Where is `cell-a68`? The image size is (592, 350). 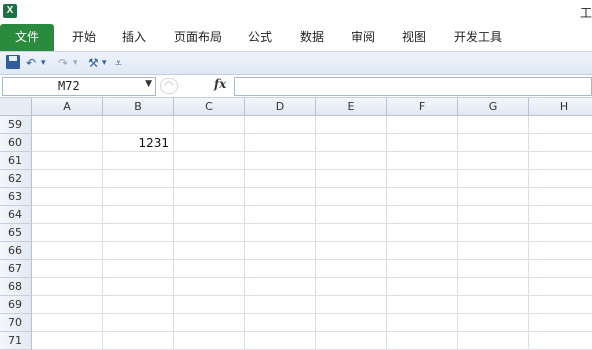
cell-a68 is located at coordinates (67, 287).